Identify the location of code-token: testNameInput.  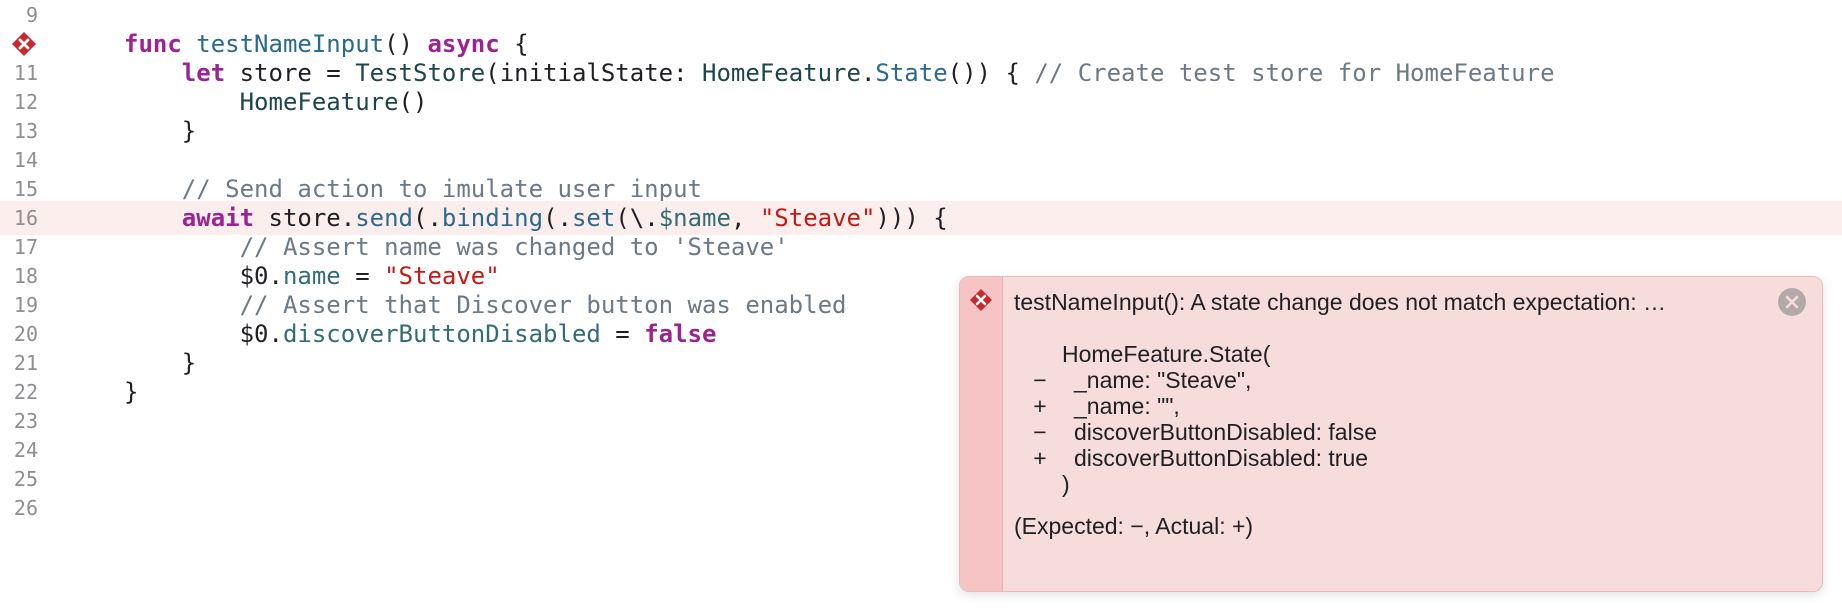
(290, 44).